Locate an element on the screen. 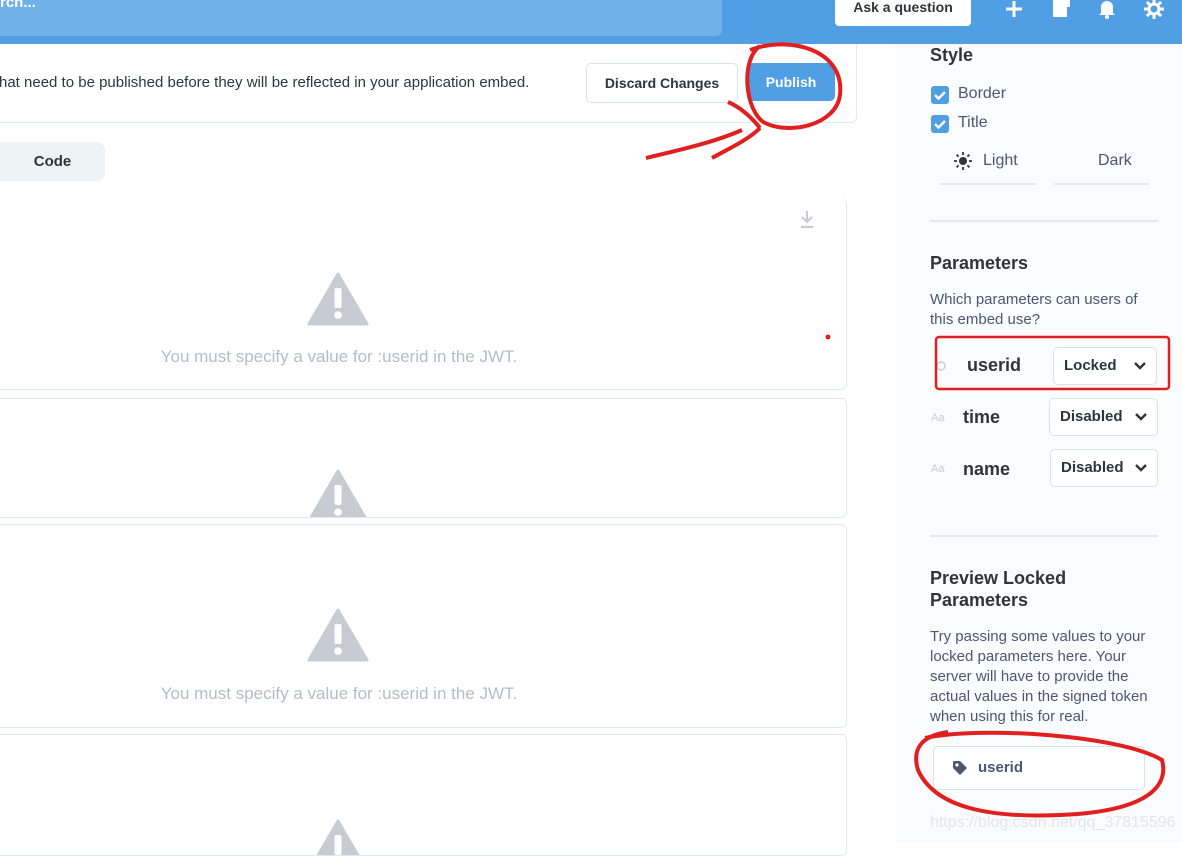 The width and height of the screenshot is (1182, 856). moon-icon is located at coordinates (1079, 161).